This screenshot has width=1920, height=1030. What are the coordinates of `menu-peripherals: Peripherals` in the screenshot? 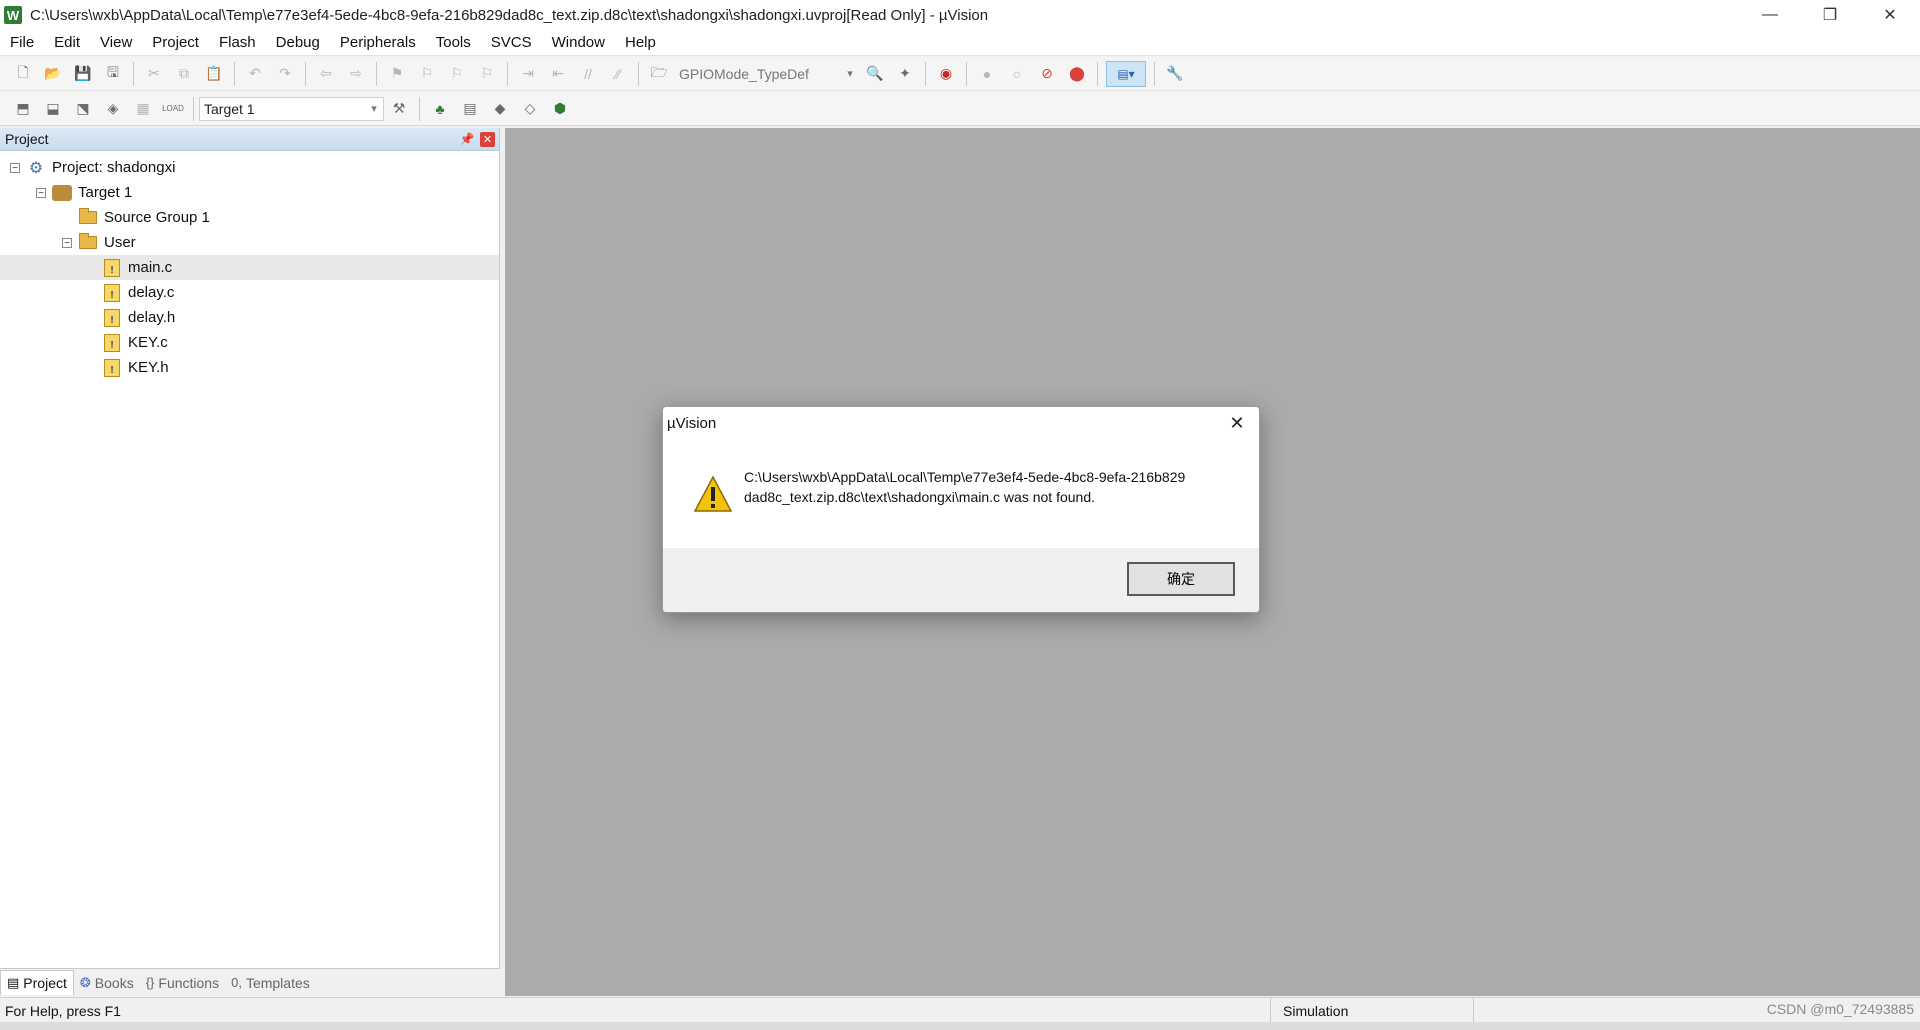 It's located at (378, 42).